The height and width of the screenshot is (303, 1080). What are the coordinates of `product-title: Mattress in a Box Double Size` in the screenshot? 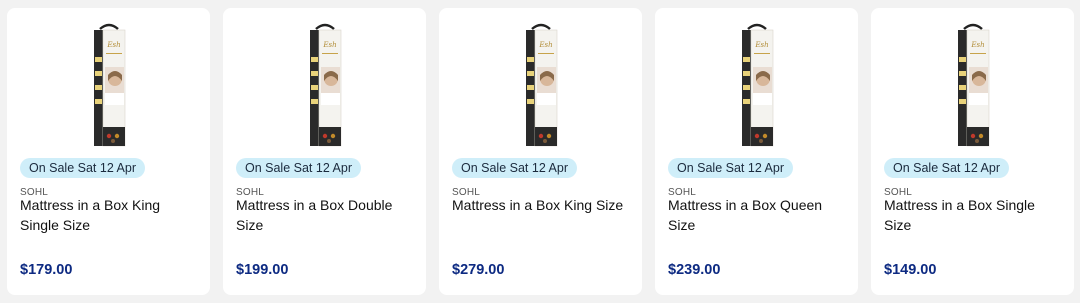 It's located at (326, 215).